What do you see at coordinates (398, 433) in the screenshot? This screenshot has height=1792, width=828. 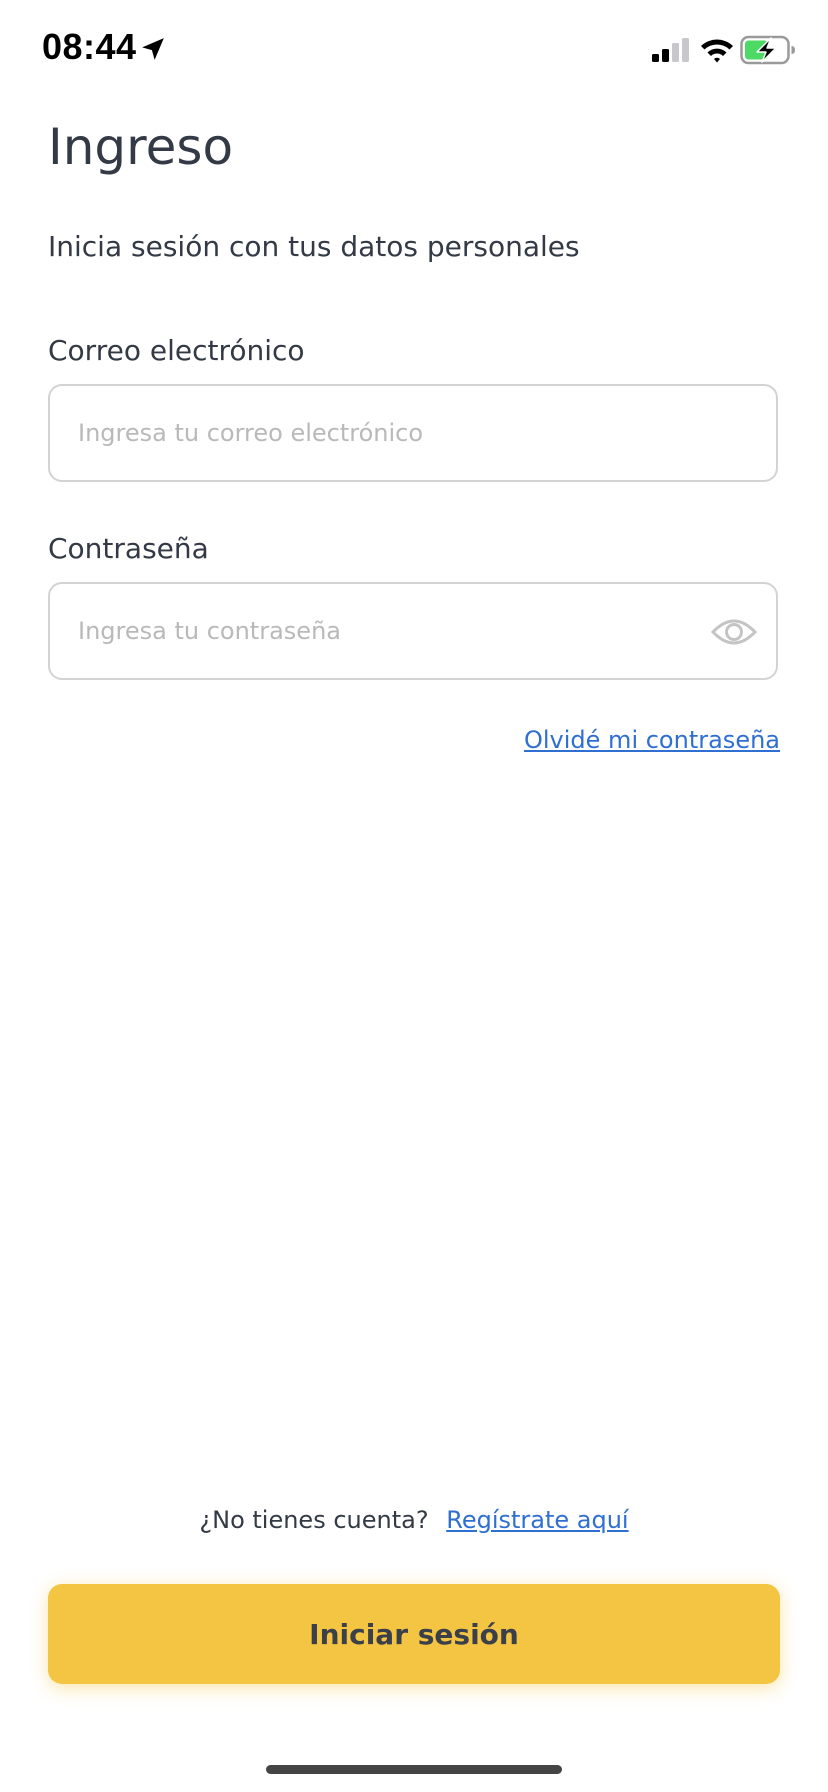 I see `email-input` at bounding box center [398, 433].